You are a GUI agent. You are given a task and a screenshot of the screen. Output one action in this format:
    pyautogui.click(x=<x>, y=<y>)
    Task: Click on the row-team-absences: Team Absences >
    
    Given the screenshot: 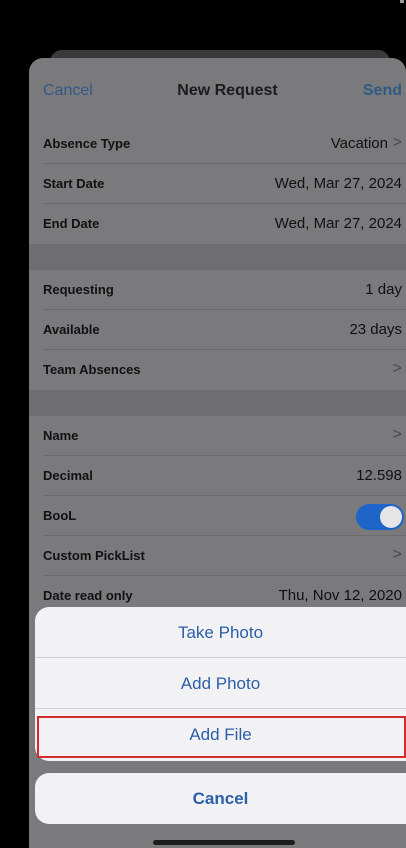 What is the action you would take?
    pyautogui.click(x=217, y=370)
    